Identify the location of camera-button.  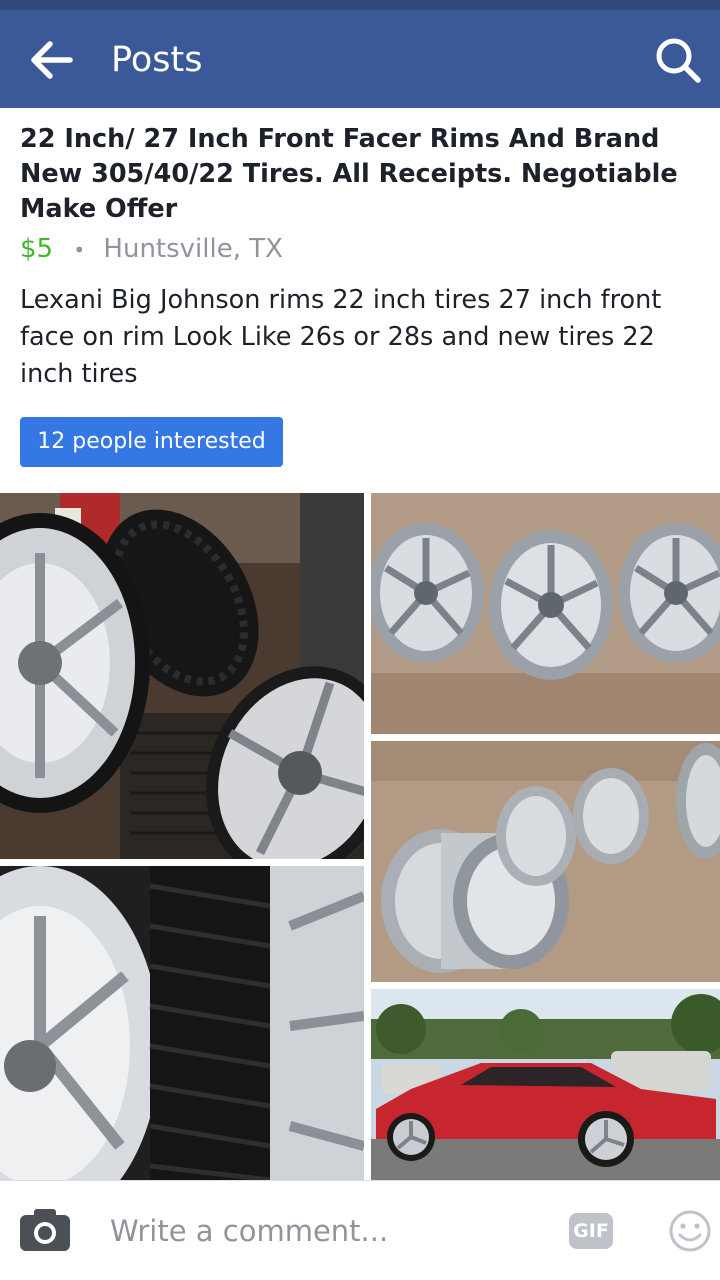
(45, 1230).